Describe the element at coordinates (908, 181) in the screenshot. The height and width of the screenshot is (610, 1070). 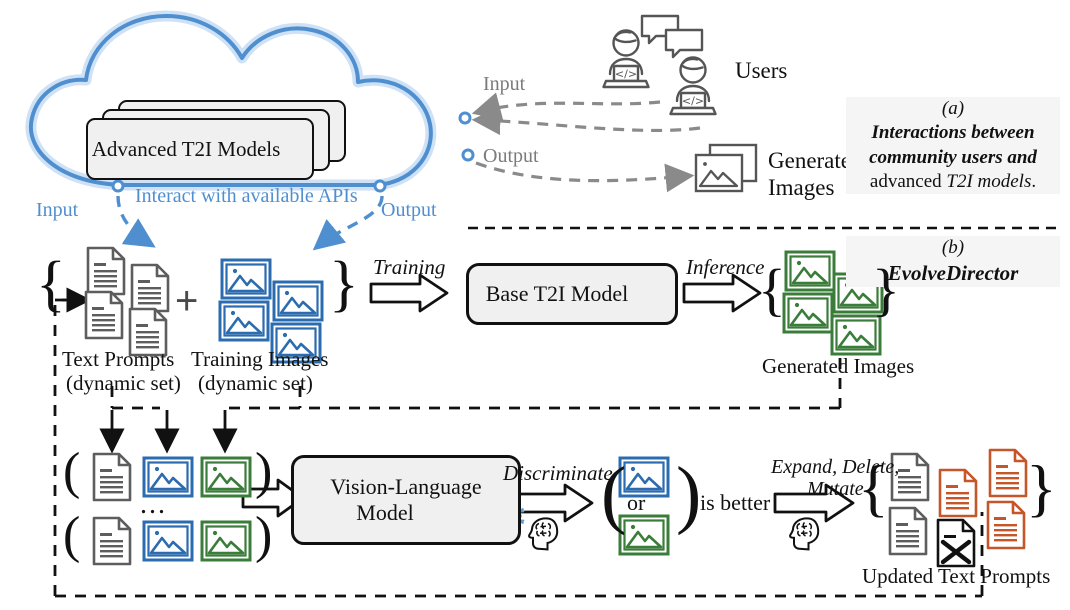
I see `panel-a-line3-plain: advanced` at that location.